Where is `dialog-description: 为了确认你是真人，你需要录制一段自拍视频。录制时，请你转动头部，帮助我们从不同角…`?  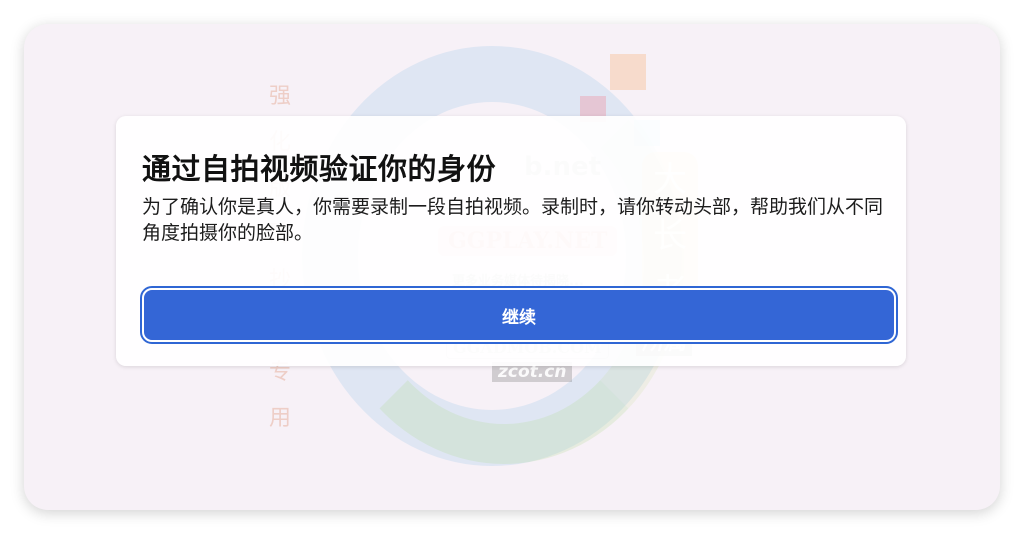
dialog-description: 为了确认你是真人，你需要录制一段自拍视频。录制时，请你转动头部，帮助我们从不同角… is located at coordinates (513, 220).